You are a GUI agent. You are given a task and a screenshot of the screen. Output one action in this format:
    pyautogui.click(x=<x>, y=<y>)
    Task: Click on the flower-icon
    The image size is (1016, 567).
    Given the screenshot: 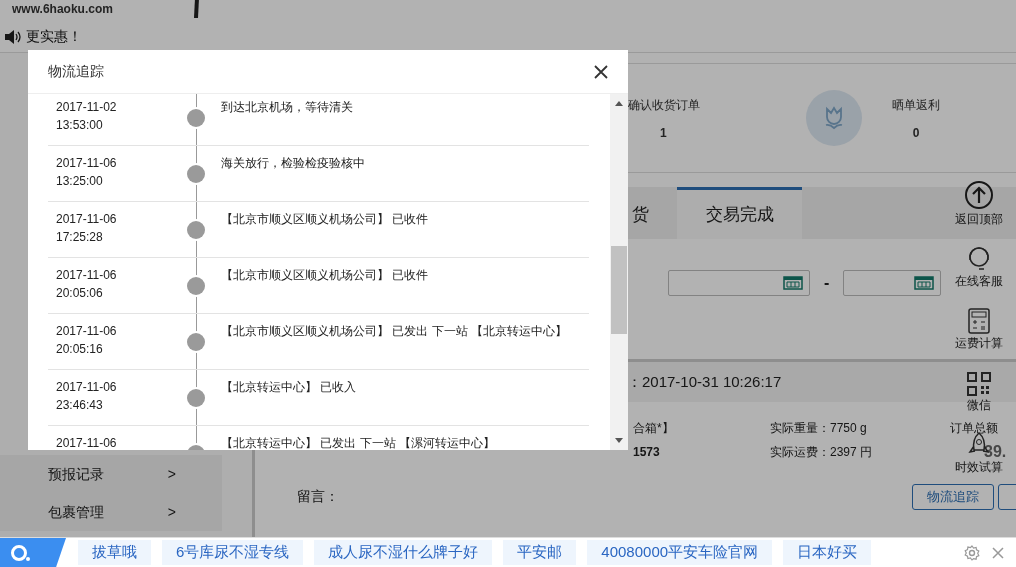 What is the action you would take?
    pyautogui.click(x=834, y=118)
    